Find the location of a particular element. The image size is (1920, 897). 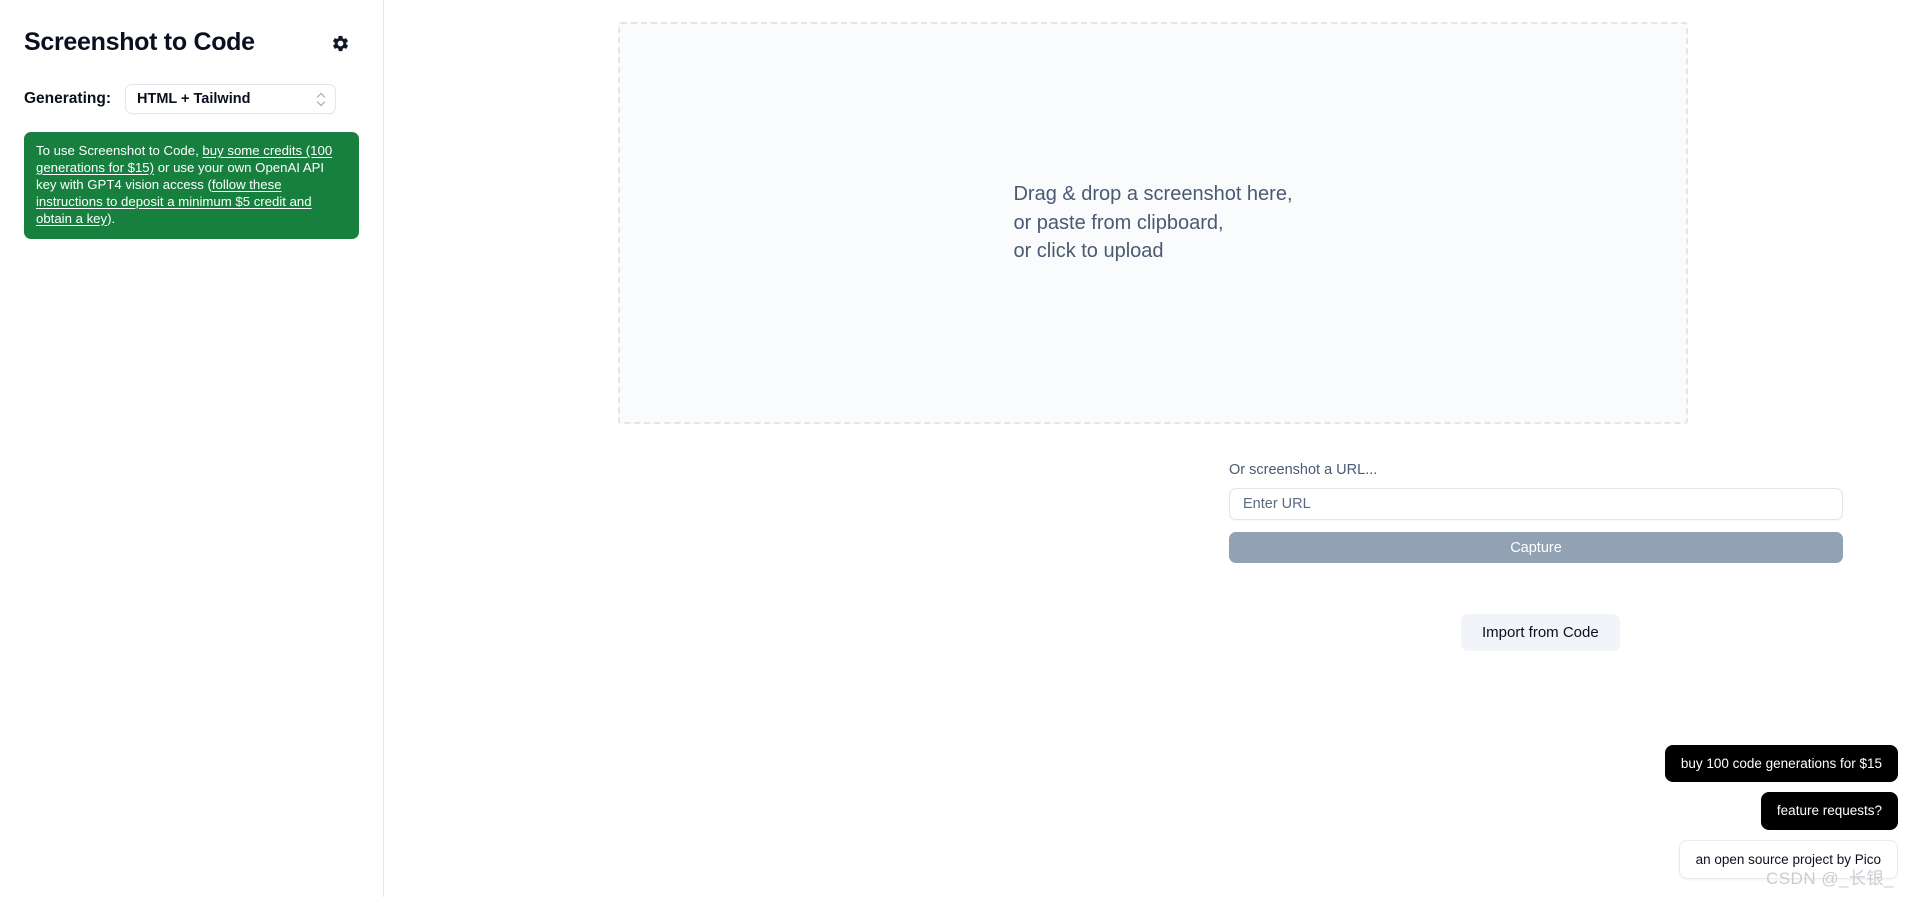

badge-feature-requests: feature requests? is located at coordinates (1829, 811).